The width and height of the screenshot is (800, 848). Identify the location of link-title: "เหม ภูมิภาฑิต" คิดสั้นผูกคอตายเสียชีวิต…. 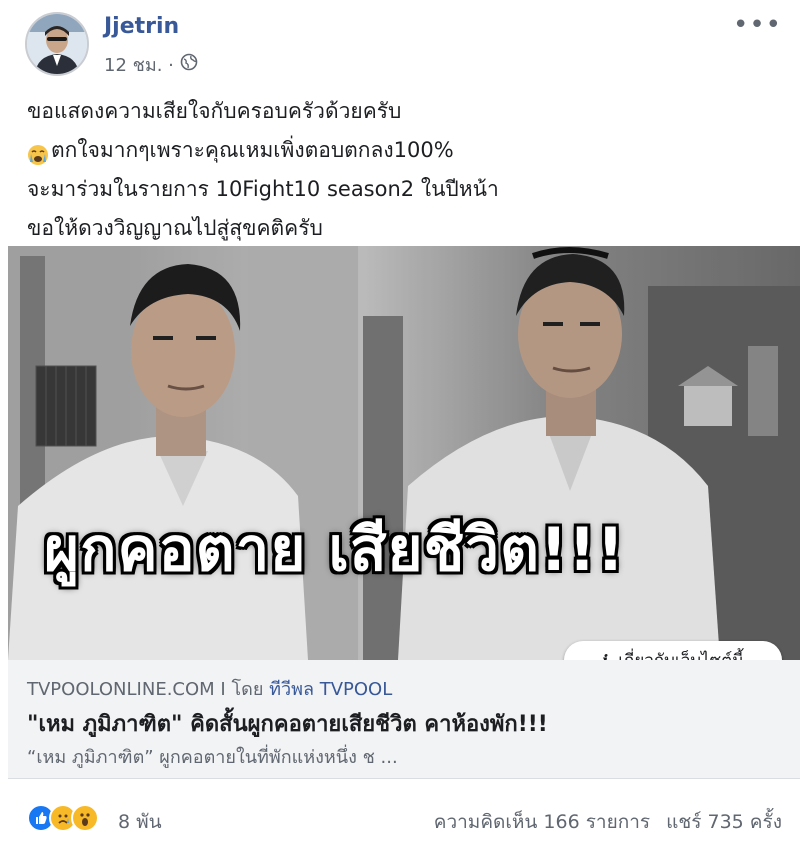
(287, 723).